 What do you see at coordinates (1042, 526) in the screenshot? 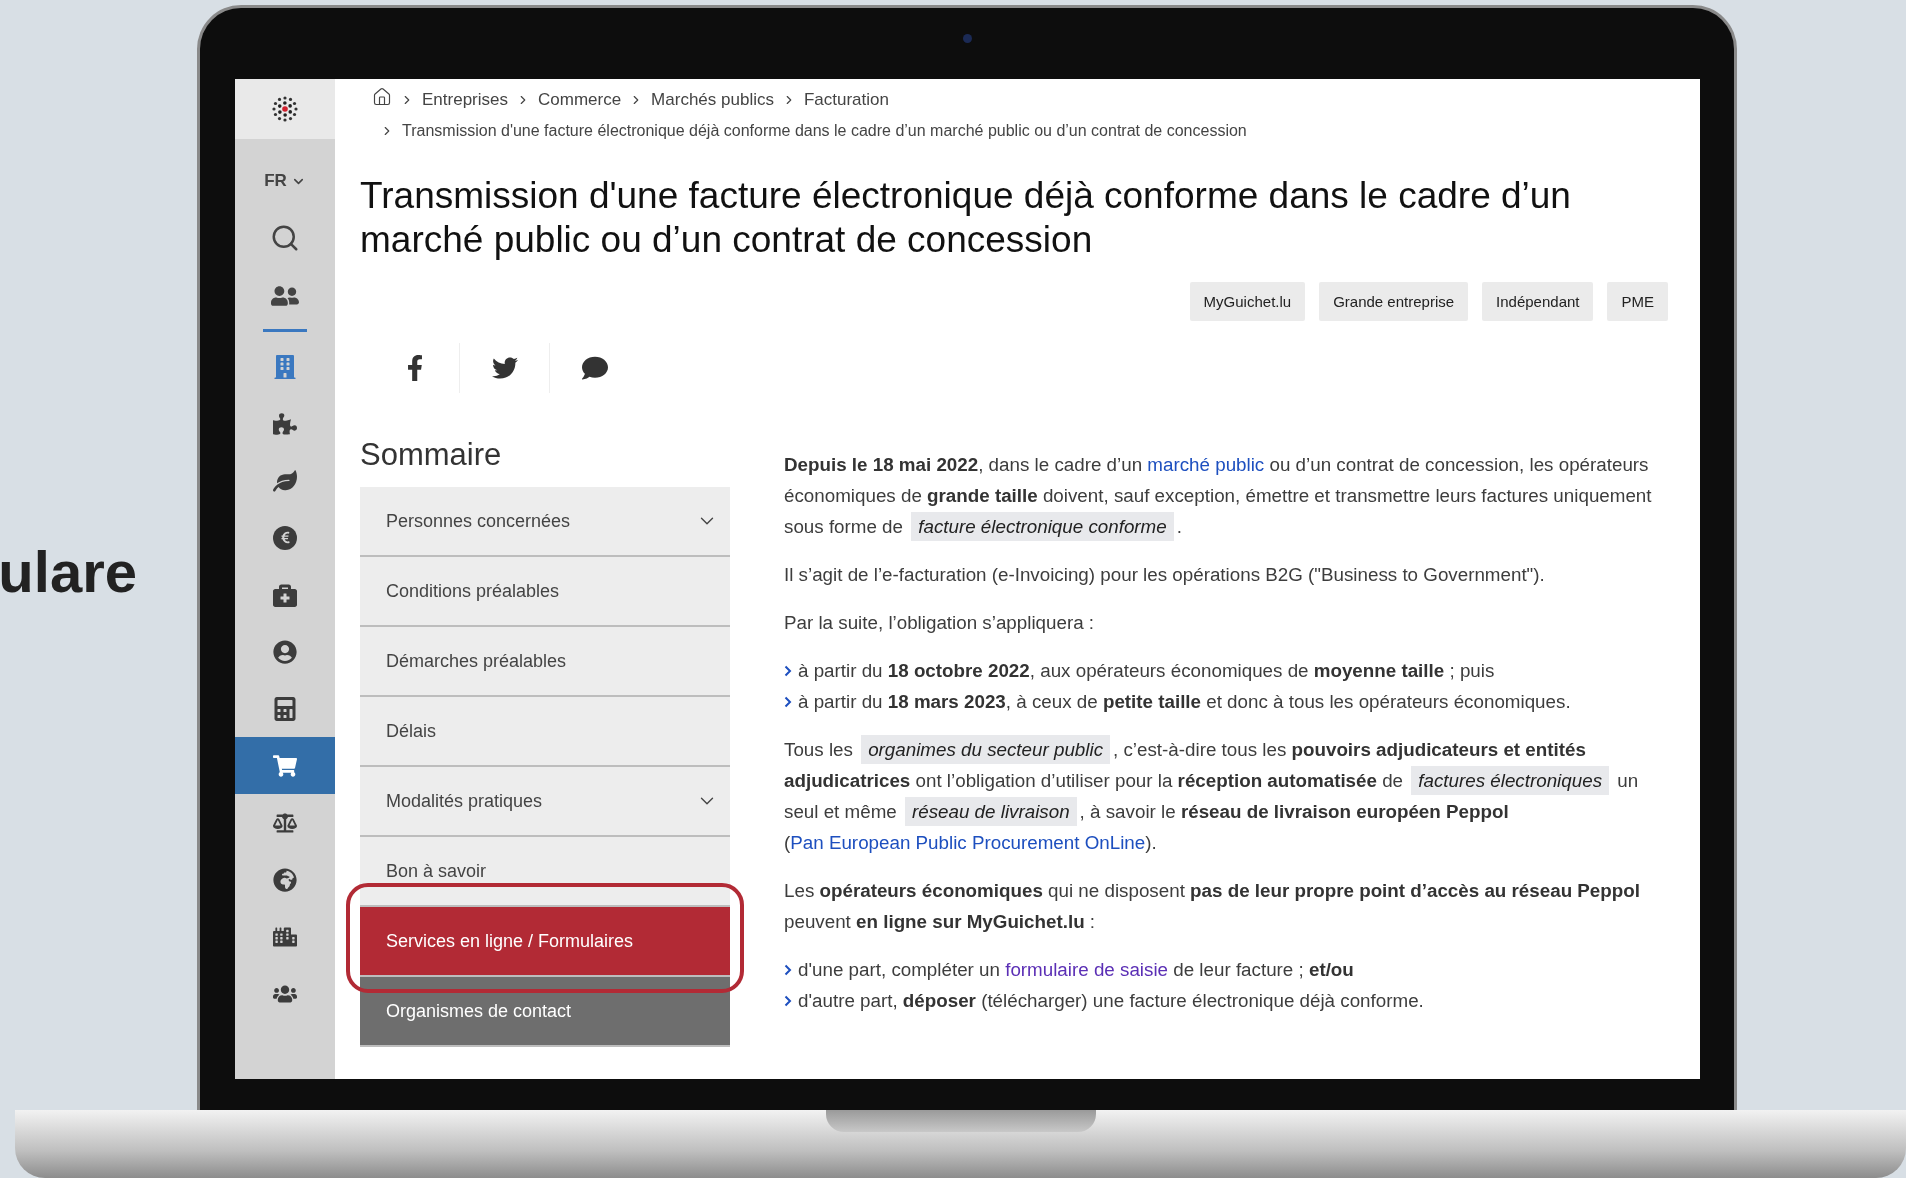
I see `glossary-term: facture électronique conforme` at bounding box center [1042, 526].